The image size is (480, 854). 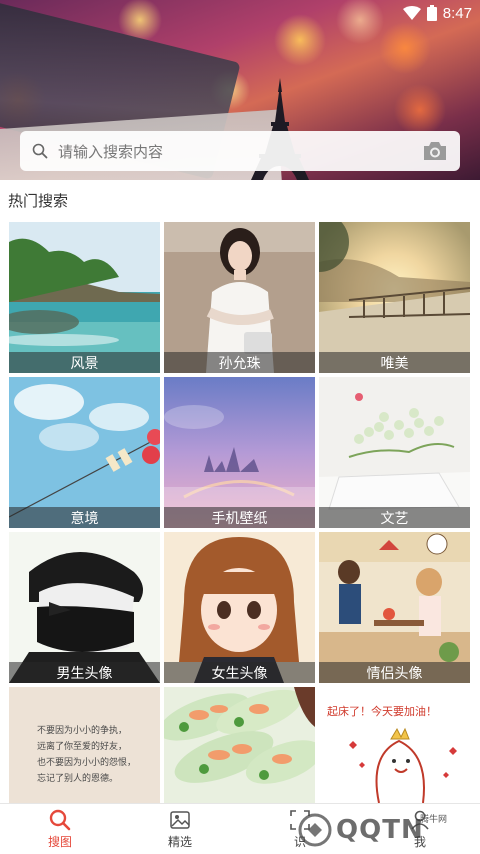 What do you see at coordinates (239, 672) in the screenshot?
I see `tile-caption: 女生头像` at bounding box center [239, 672].